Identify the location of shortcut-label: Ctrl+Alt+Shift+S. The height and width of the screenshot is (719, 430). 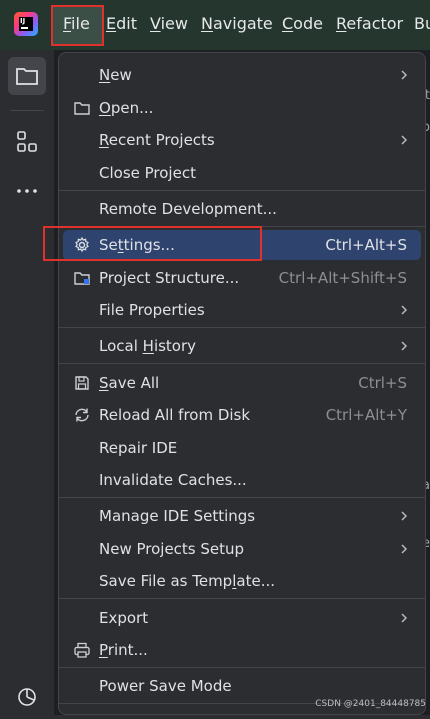
(342, 278).